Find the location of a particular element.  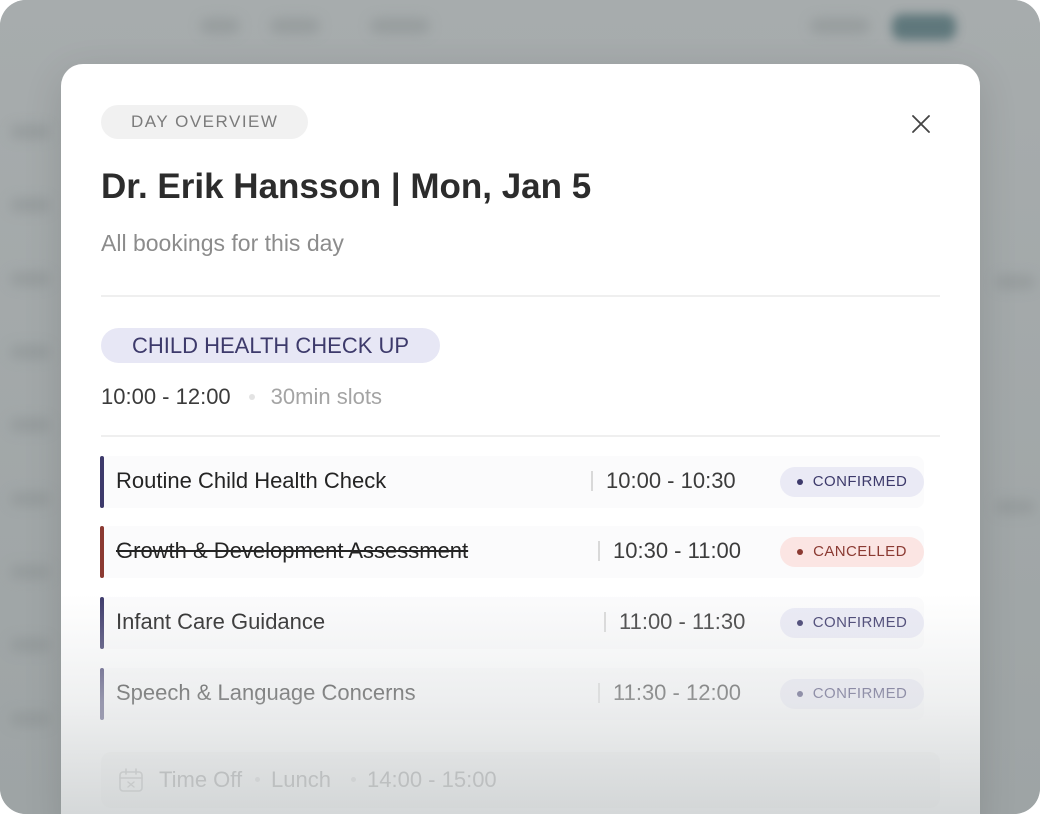

status-label: CANCELLED is located at coordinates (860, 551).